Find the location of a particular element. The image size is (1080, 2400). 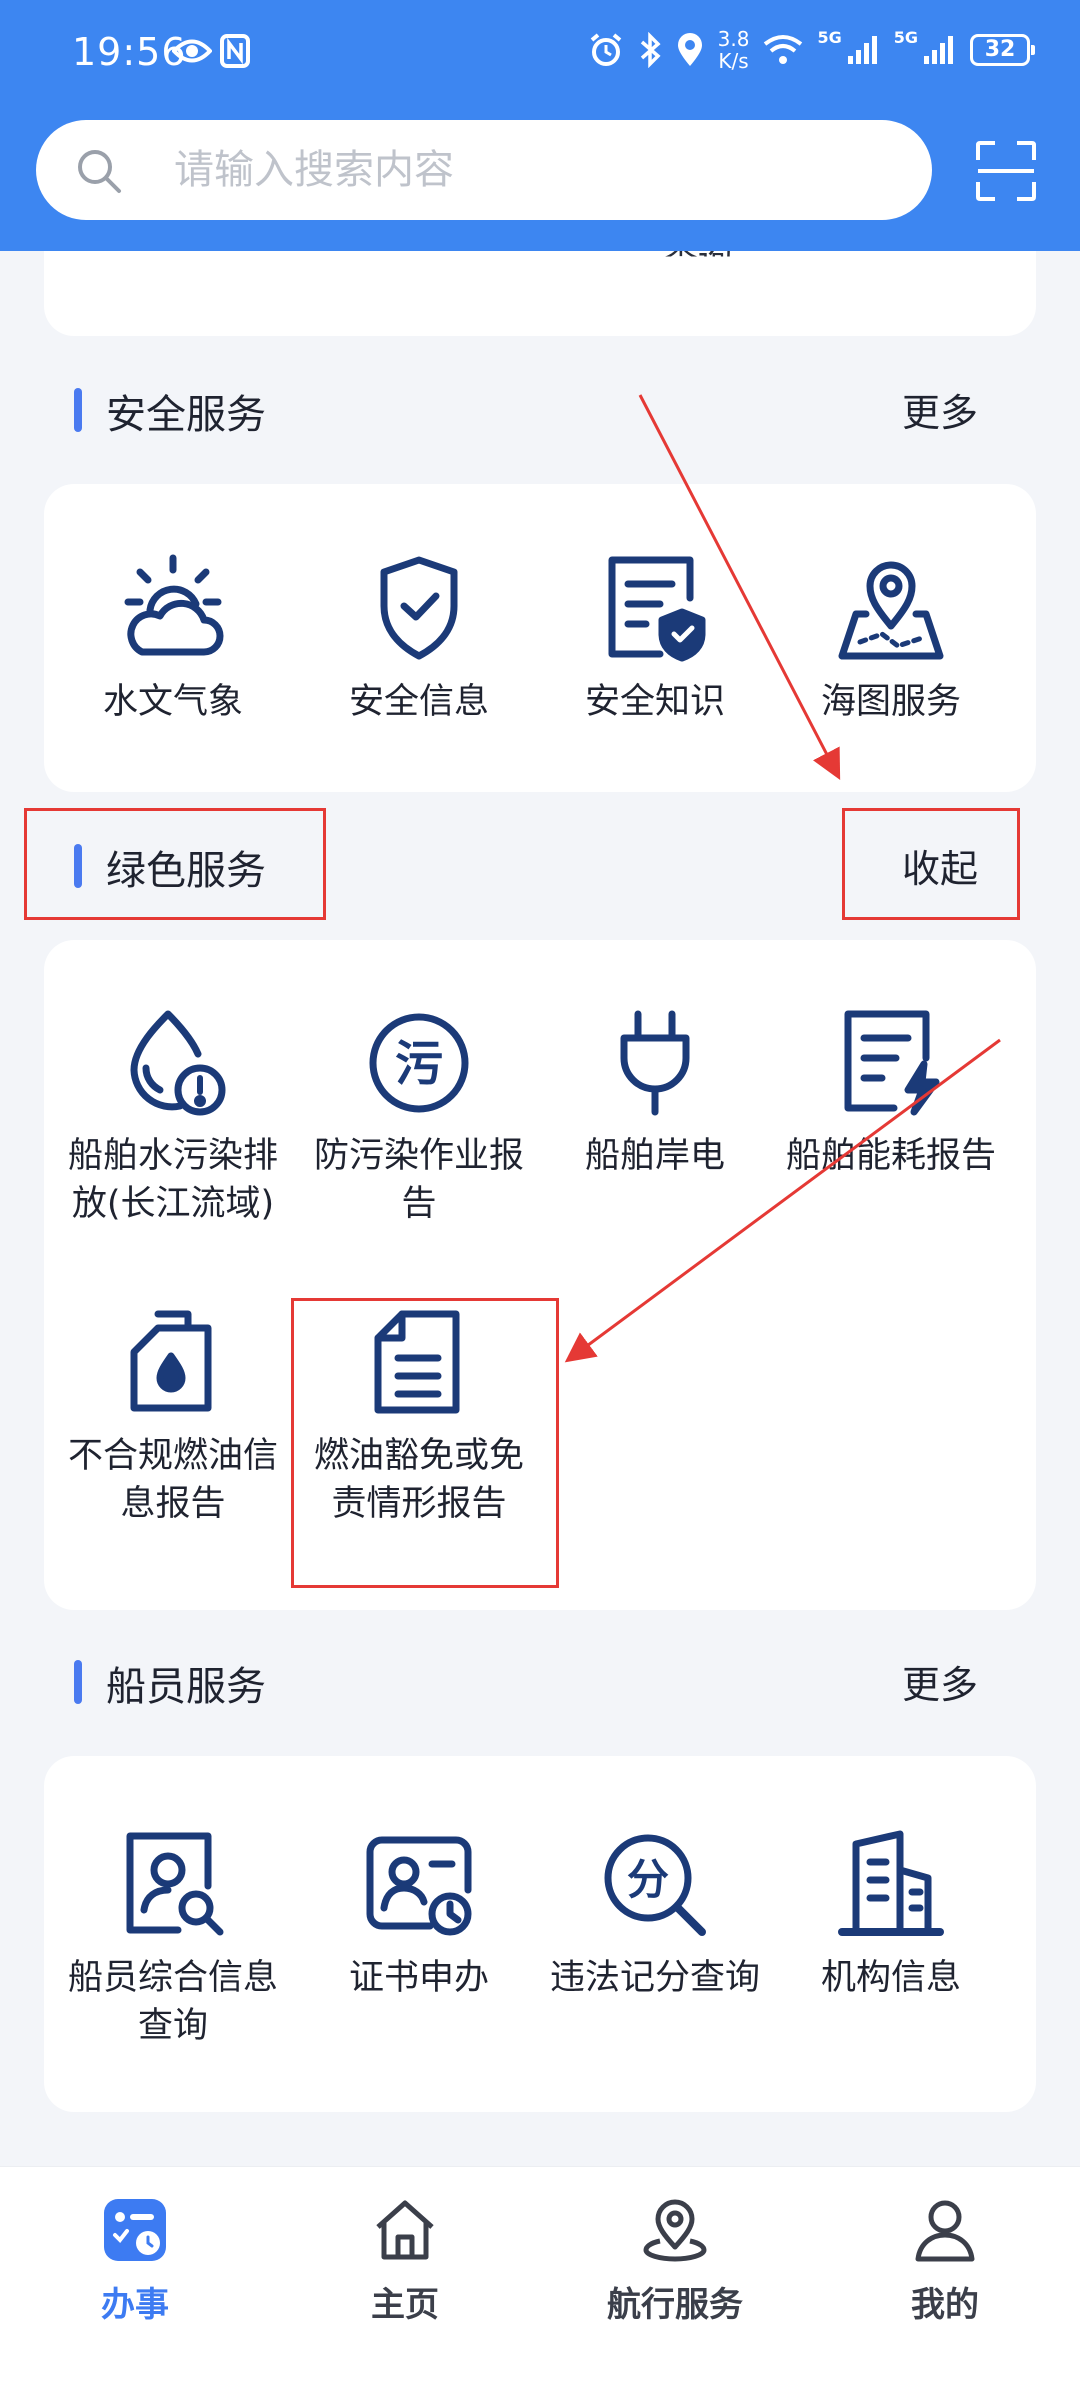

network-type-2: 5G is located at coordinates (905, 37).